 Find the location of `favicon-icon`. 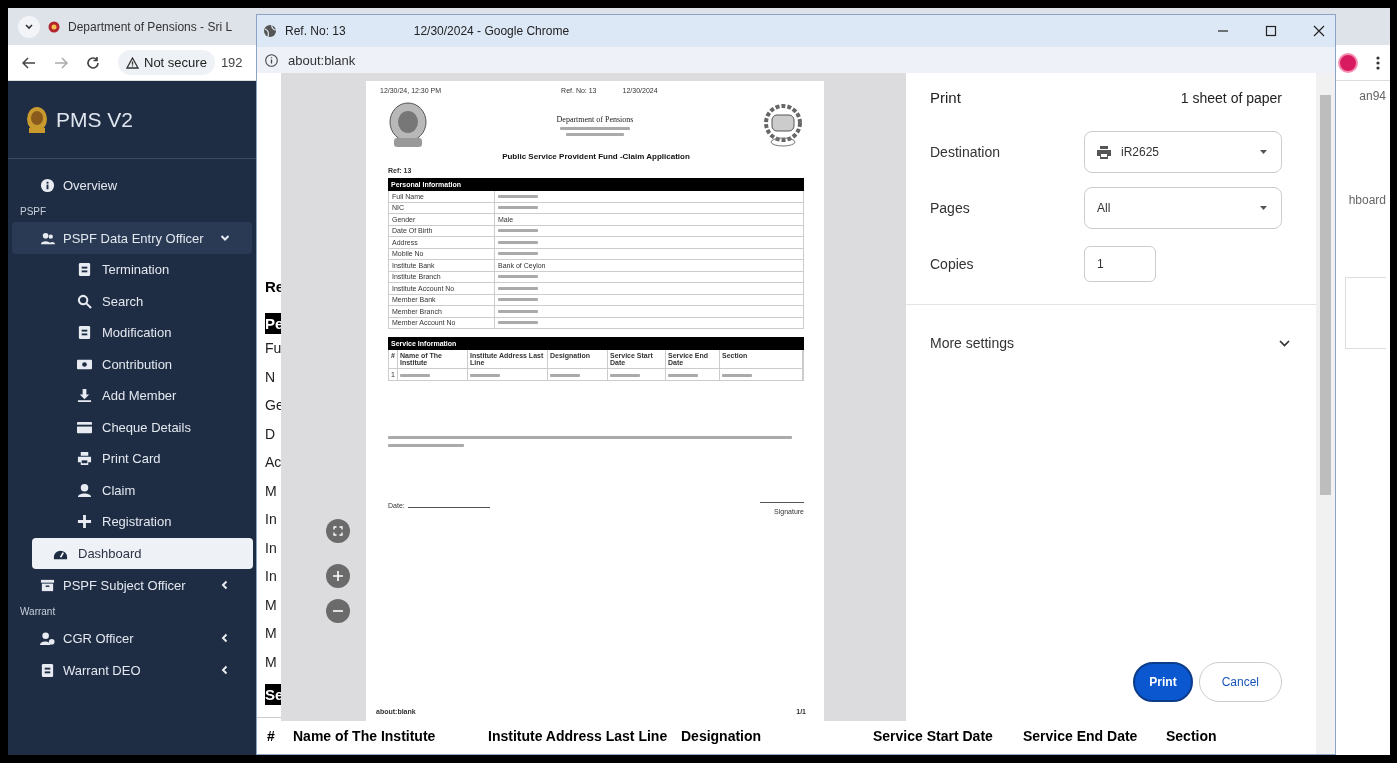

favicon-icon is located at coordinates (54, 26).